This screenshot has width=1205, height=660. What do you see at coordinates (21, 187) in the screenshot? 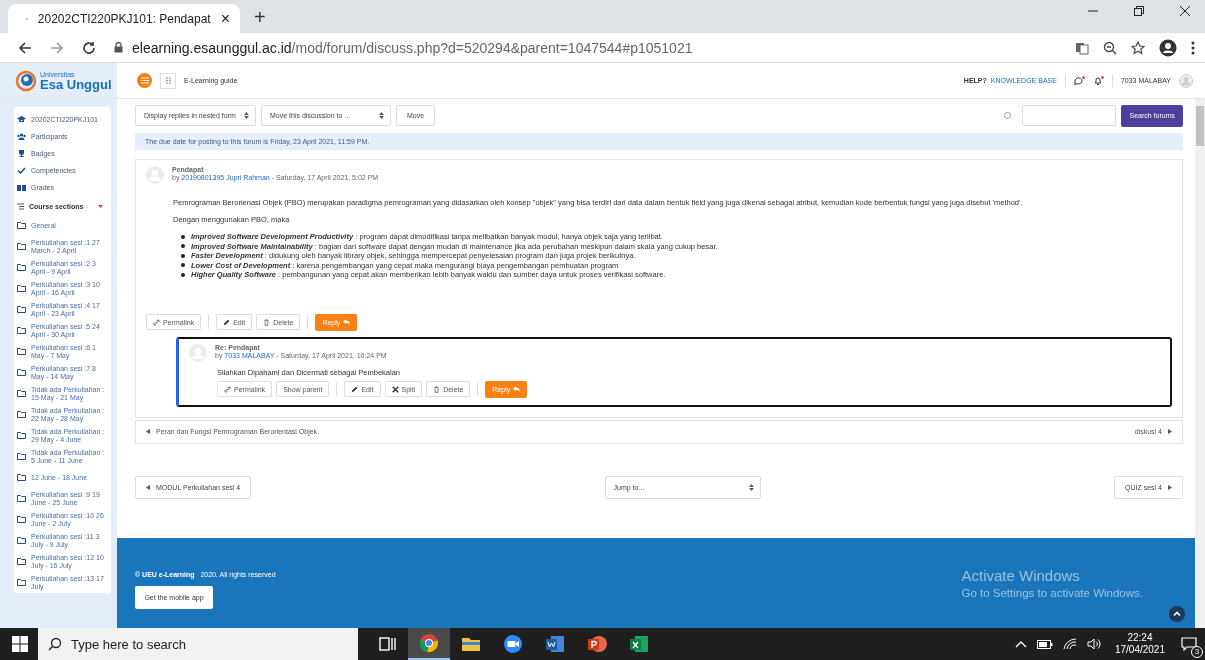
I see `book-icon` at bounding box center [21, 187].